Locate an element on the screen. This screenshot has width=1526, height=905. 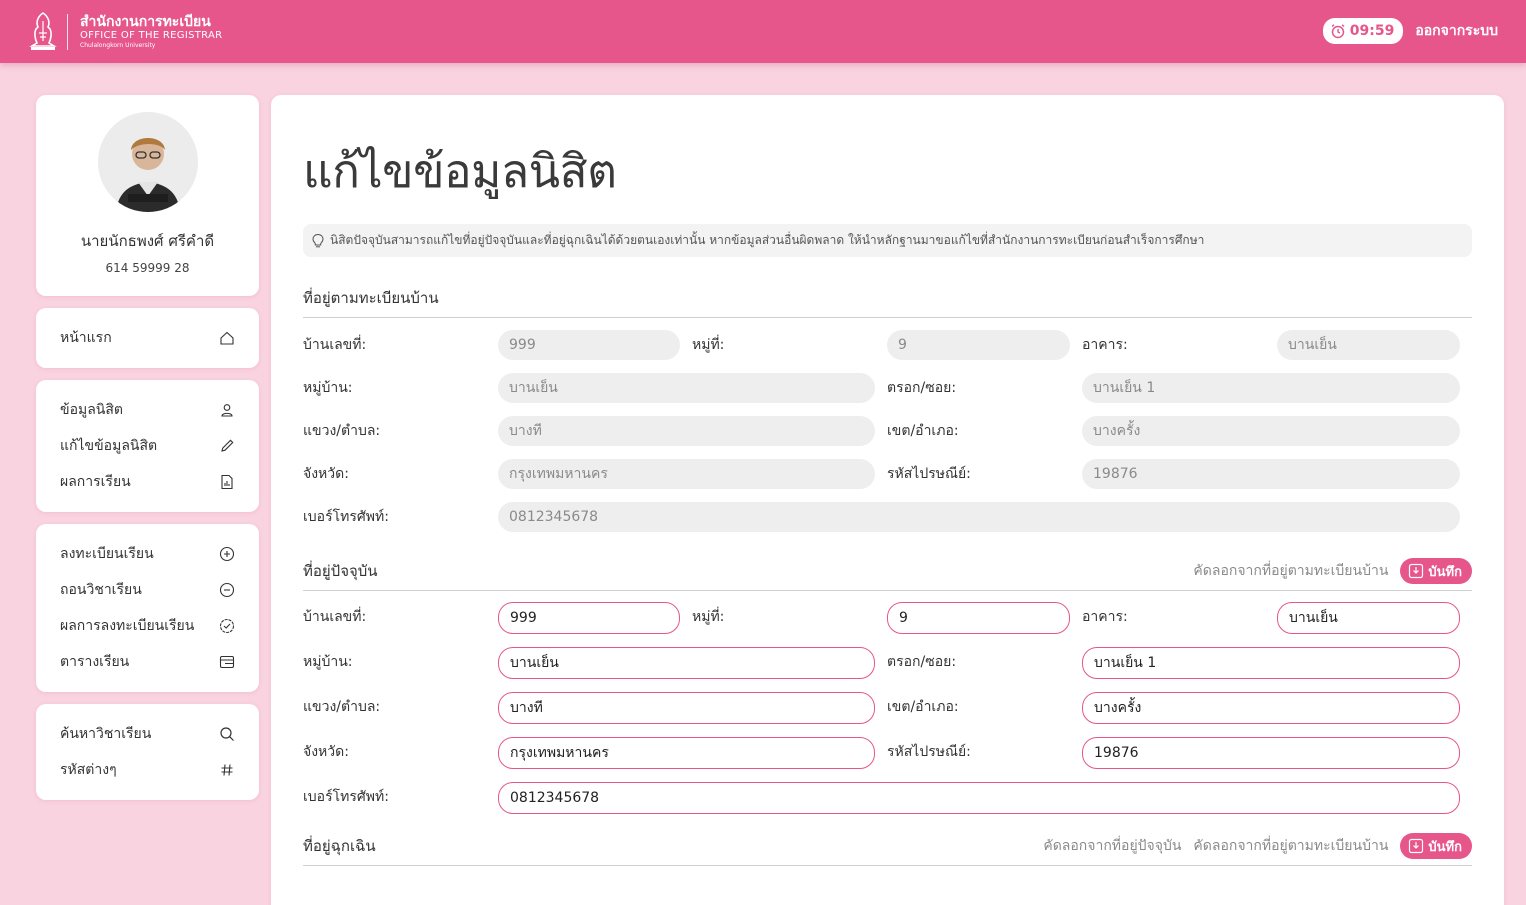
current-village-field is located at coordinates (686, 663).